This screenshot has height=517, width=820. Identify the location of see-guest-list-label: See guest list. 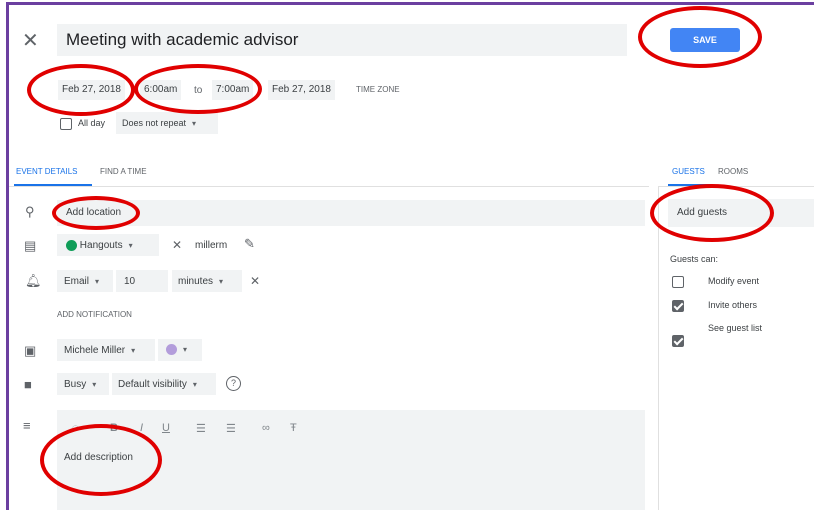
(735, 328).